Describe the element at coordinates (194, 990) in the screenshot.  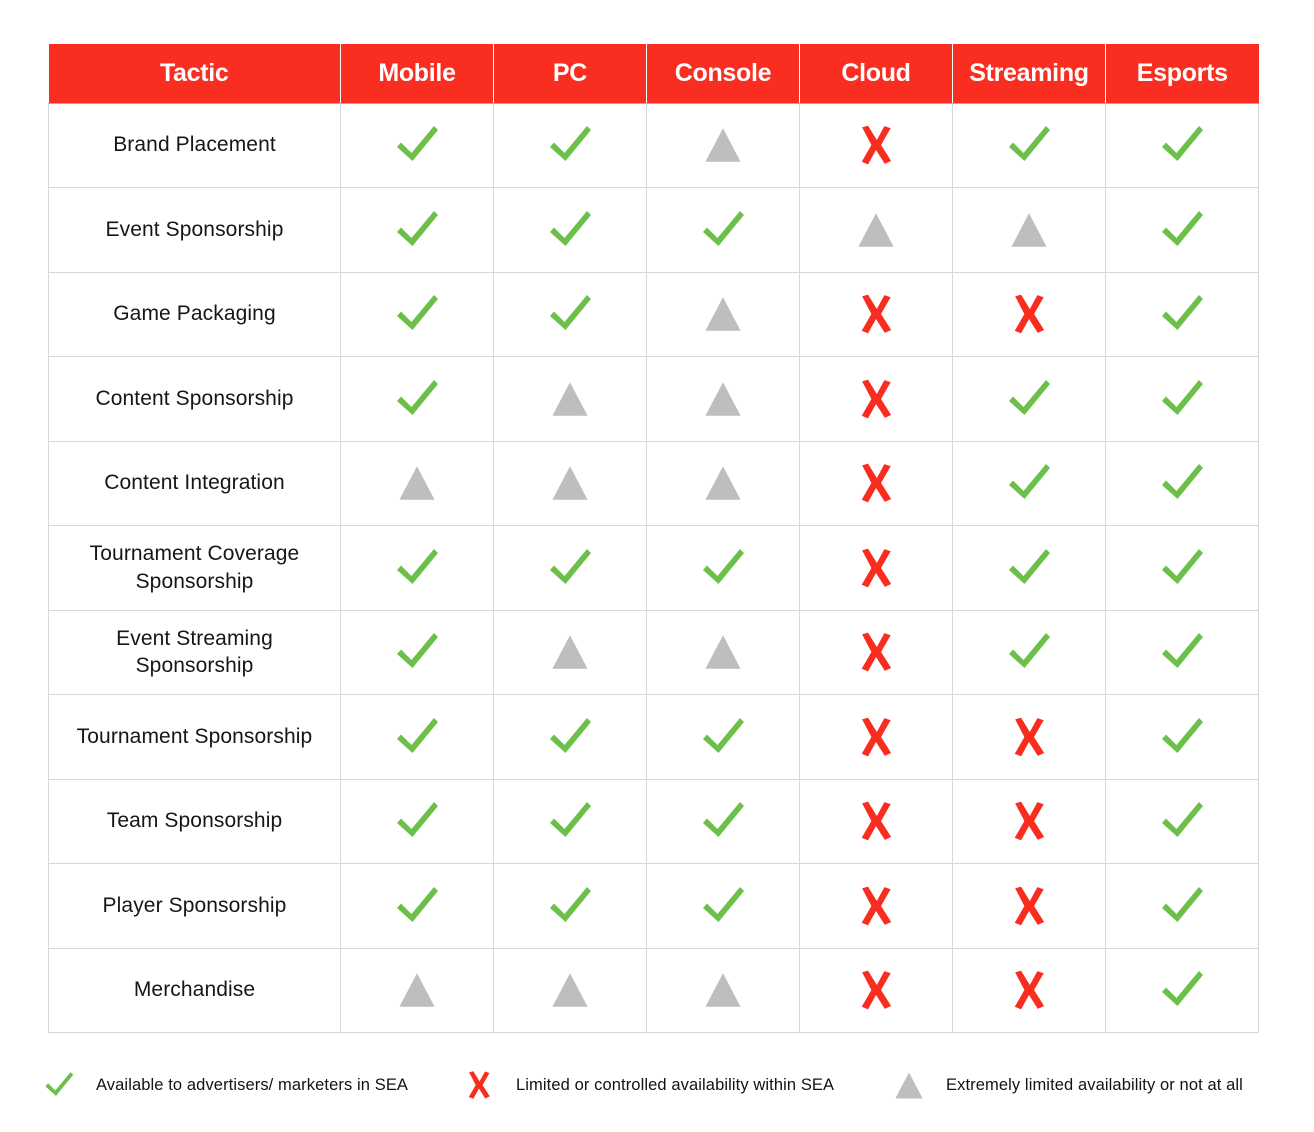
I see `tactic-label: Merchandise` at that location.